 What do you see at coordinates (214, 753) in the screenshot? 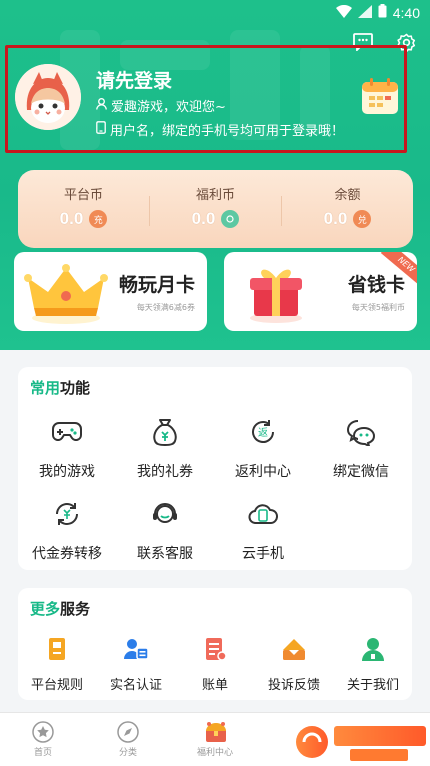
I see `tab-welfare-label: 福利中心` at bounding box center [214, 753].